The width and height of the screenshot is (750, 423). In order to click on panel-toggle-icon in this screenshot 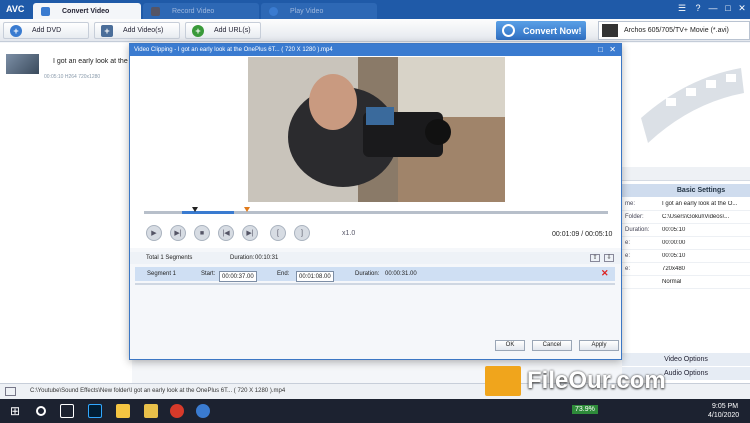, I will do `click(10, 391)`.